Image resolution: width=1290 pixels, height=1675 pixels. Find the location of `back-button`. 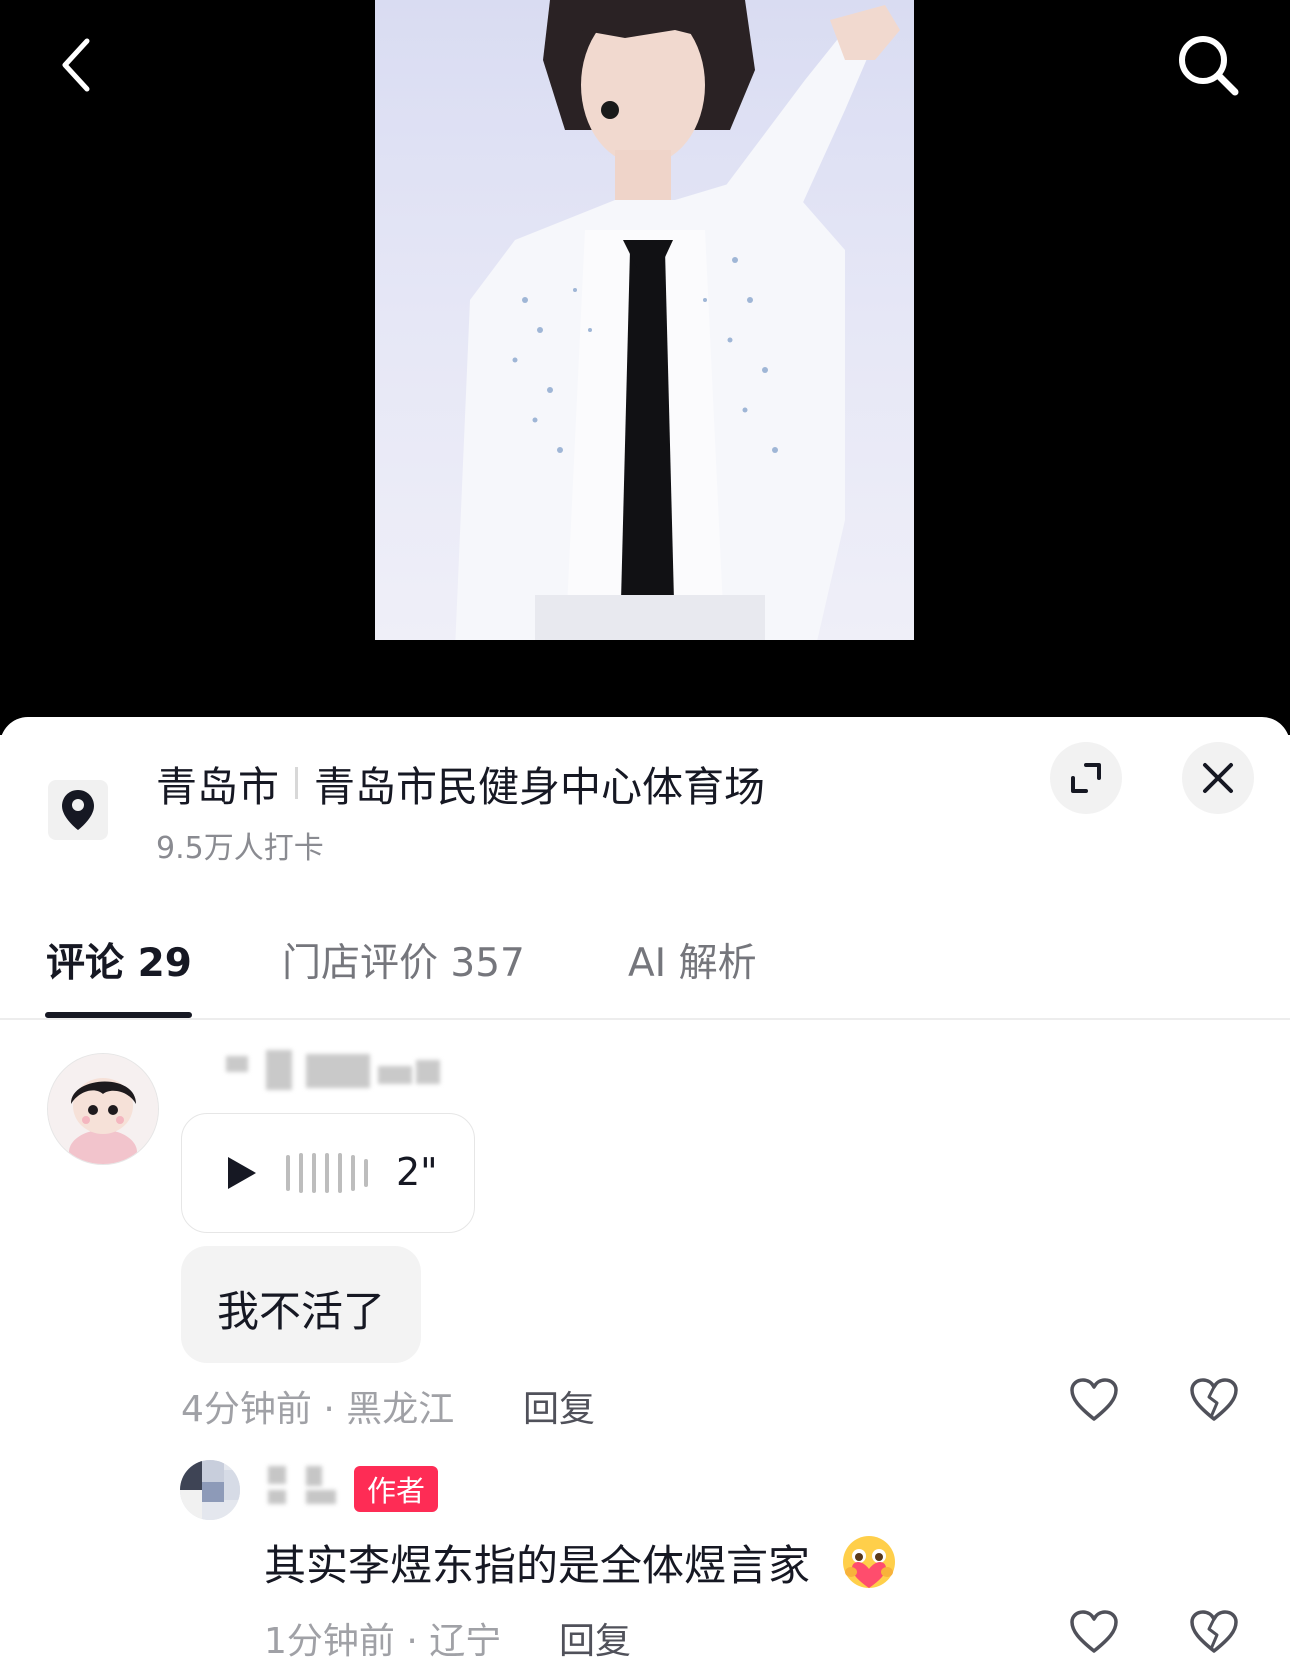

back-button is located at coordinates (75, 65).